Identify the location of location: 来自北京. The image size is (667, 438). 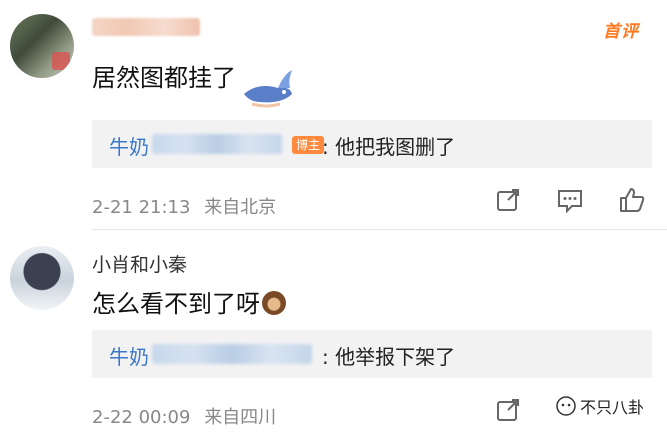
(240, 207).